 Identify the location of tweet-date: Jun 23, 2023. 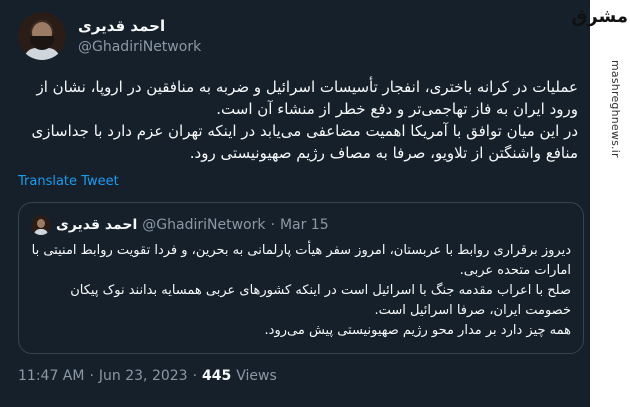
(143, 376).